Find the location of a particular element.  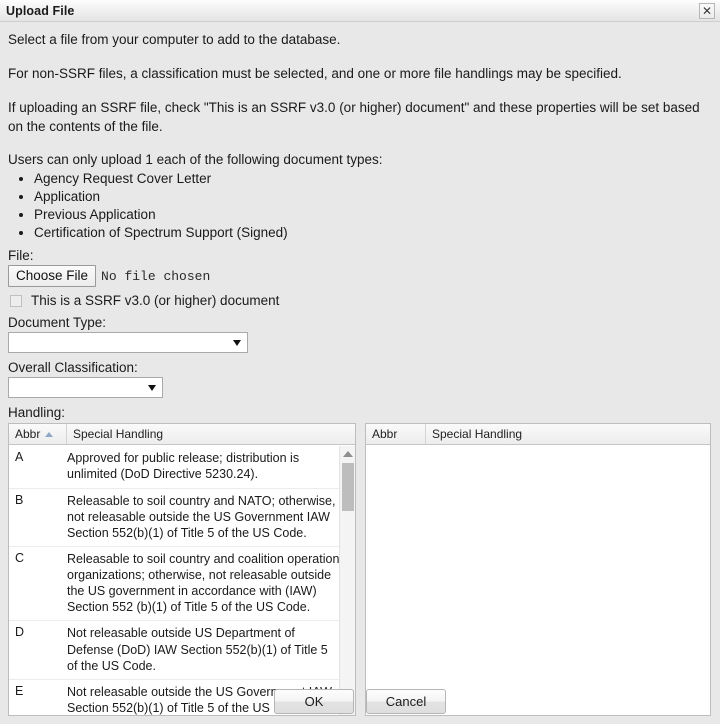

file-input-row: Choose File No file chosen is located at coordinates (360, 276).